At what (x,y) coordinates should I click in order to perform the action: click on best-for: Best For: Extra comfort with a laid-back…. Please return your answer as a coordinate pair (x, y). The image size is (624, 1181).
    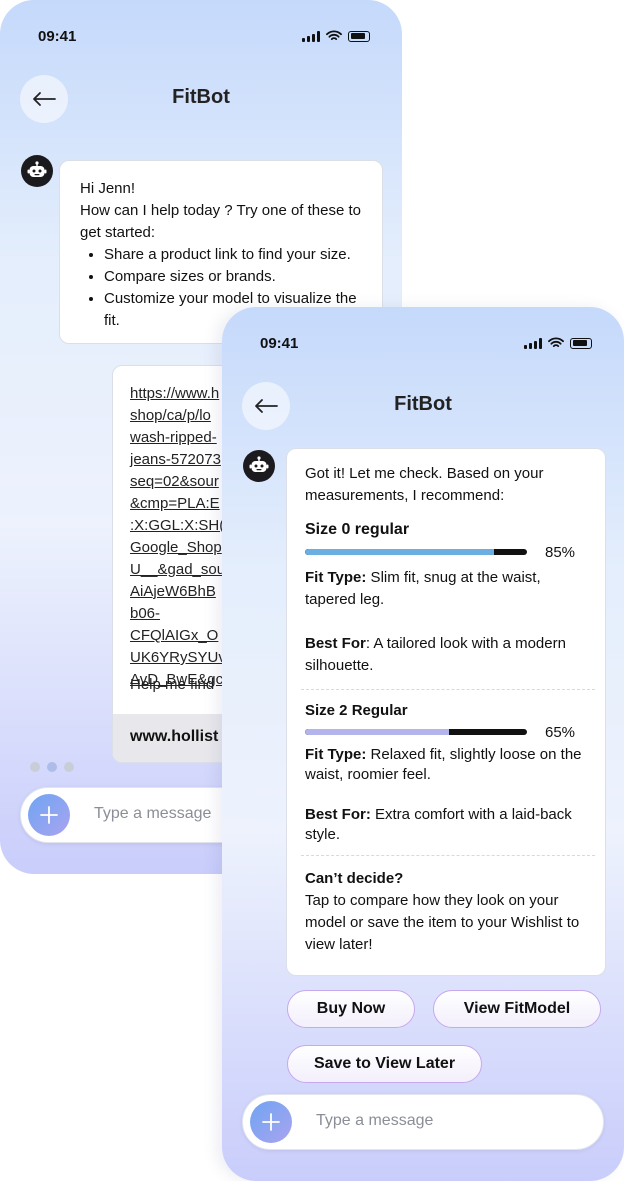
    Looking at the image, I should click on (448, 825).